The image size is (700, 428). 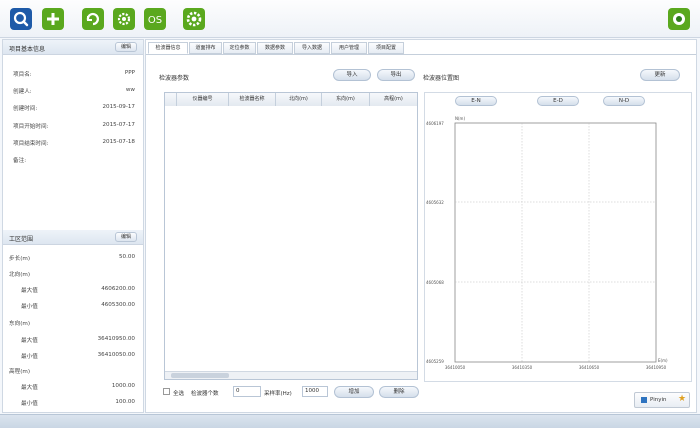 What do you see at coordinates (350, 19) in the screenshot?
I see `toolbar: OS` at bounding box center [350, 19].